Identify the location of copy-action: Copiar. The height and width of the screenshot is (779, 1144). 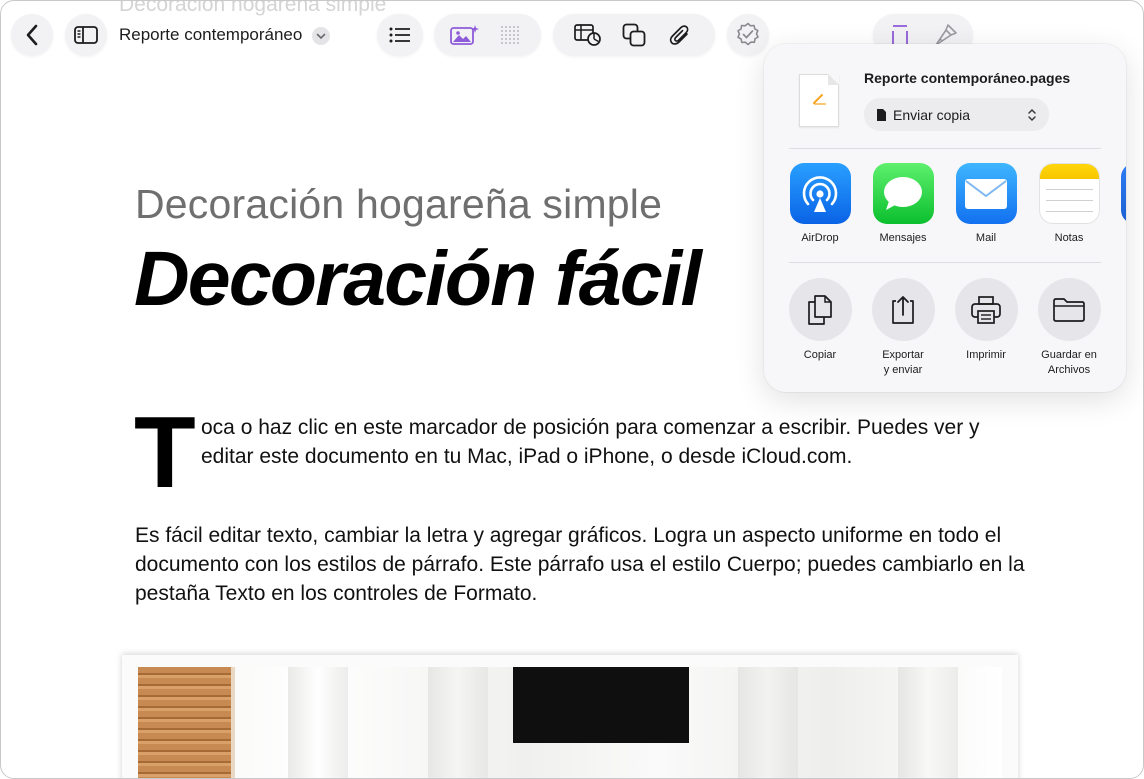
(820, 320).